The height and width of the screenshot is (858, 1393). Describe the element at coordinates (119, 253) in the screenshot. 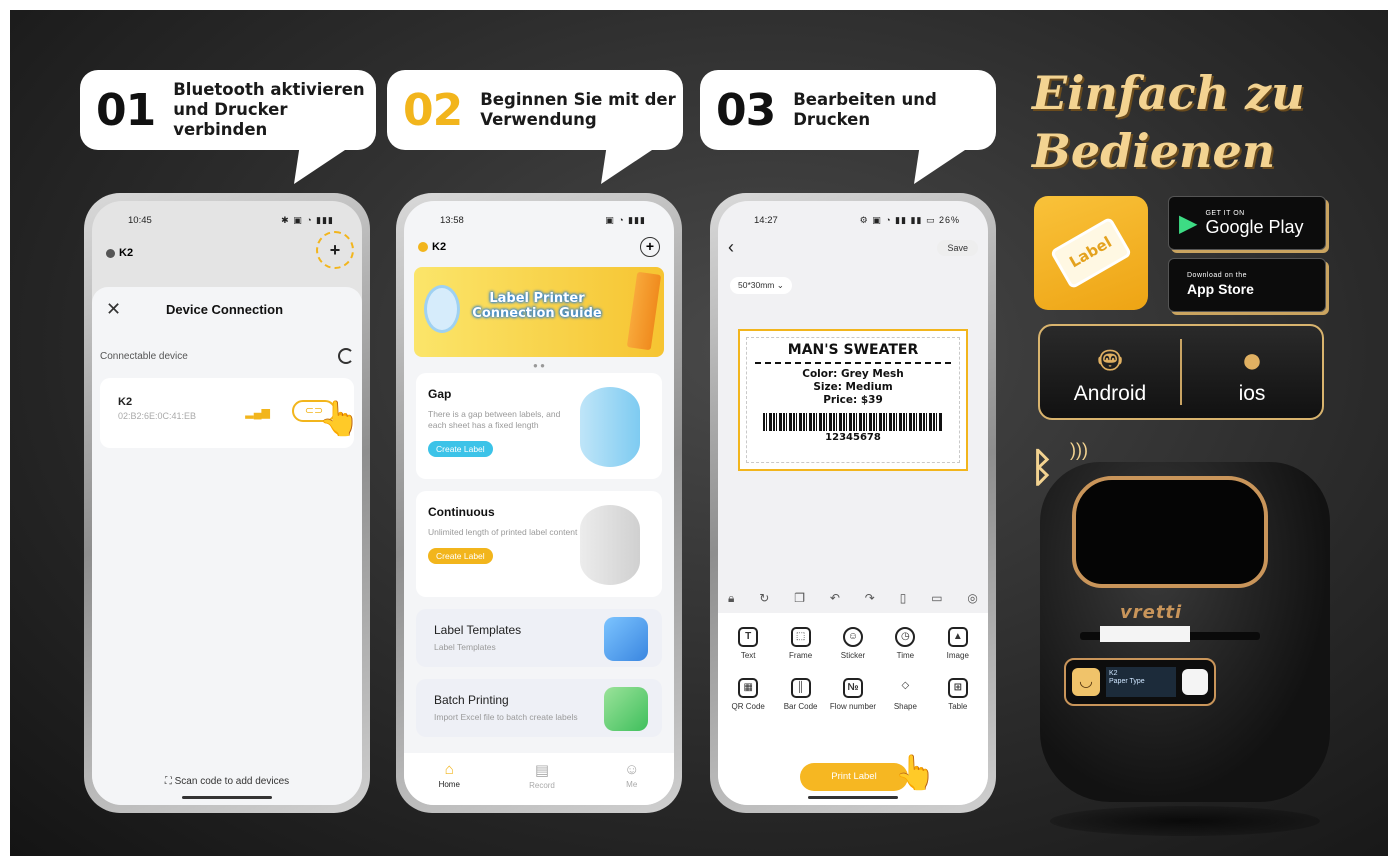

I see `device-title: K2` at that location.